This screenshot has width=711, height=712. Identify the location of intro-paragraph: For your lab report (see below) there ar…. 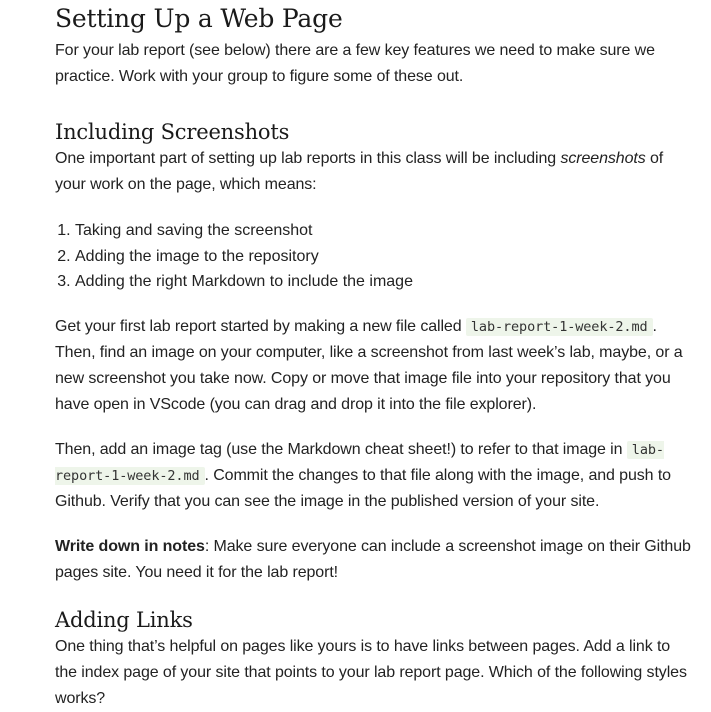
(355, 63).